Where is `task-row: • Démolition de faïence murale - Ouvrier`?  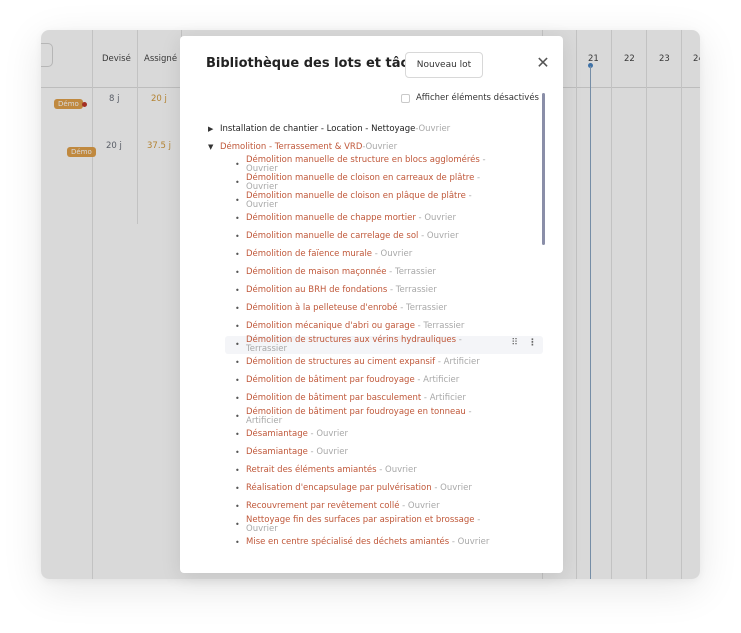 task-row: • Démolition de faïence murale - Ouvrier is located at coordinates (389, 255).